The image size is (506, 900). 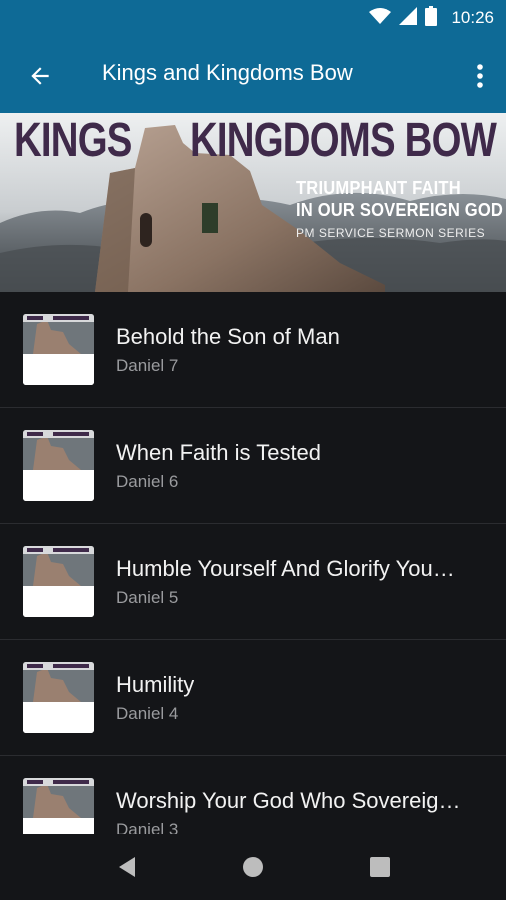 I want to click on banner-subtitle-line2: IN OUR SOVEREIGN GOD, so click(x=400, y=210).